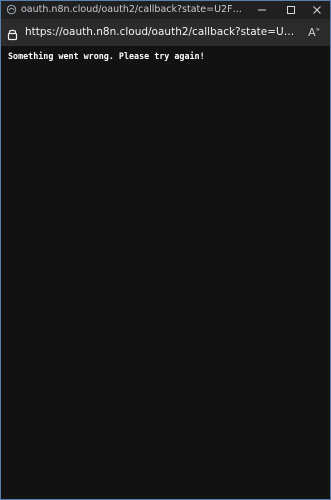 The height and width of the screenshot is (500, 331). I want to click on maximize-button, so click(291, 10).